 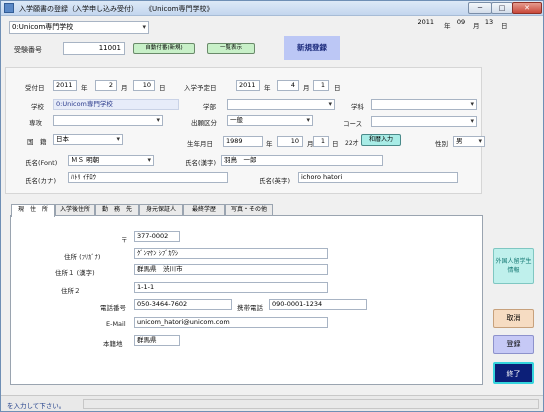 I want to click on school-select: 0:Unicom専門学校, so click(x=79, y=27).